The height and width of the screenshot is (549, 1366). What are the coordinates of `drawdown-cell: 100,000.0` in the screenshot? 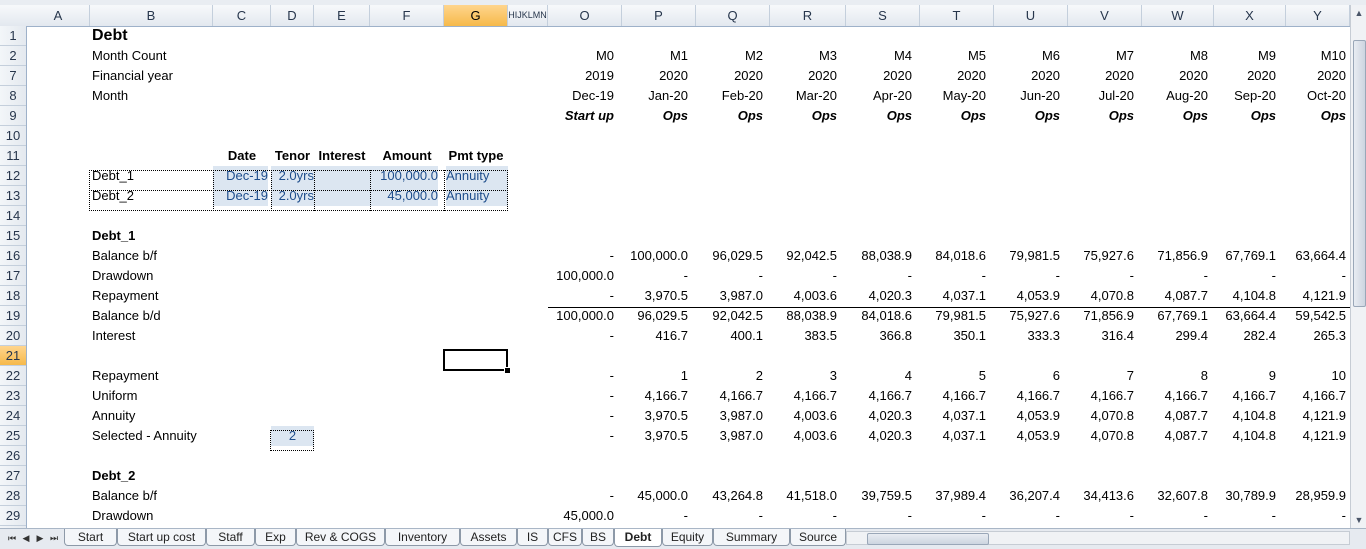 It's located at (585, 275).